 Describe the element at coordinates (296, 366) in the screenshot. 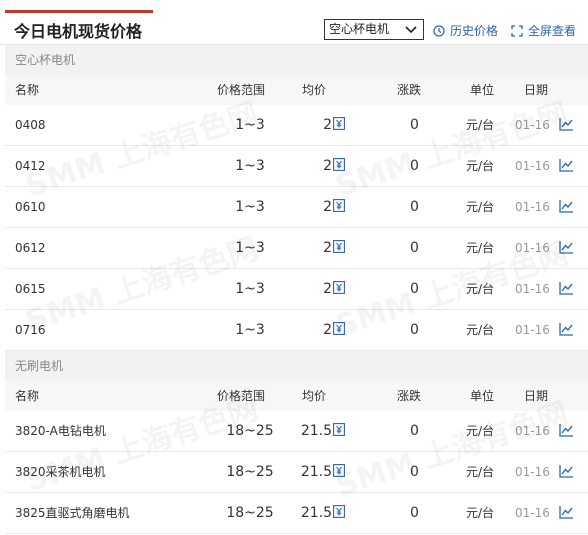

I see `section-title: 无刷电机` at that location.